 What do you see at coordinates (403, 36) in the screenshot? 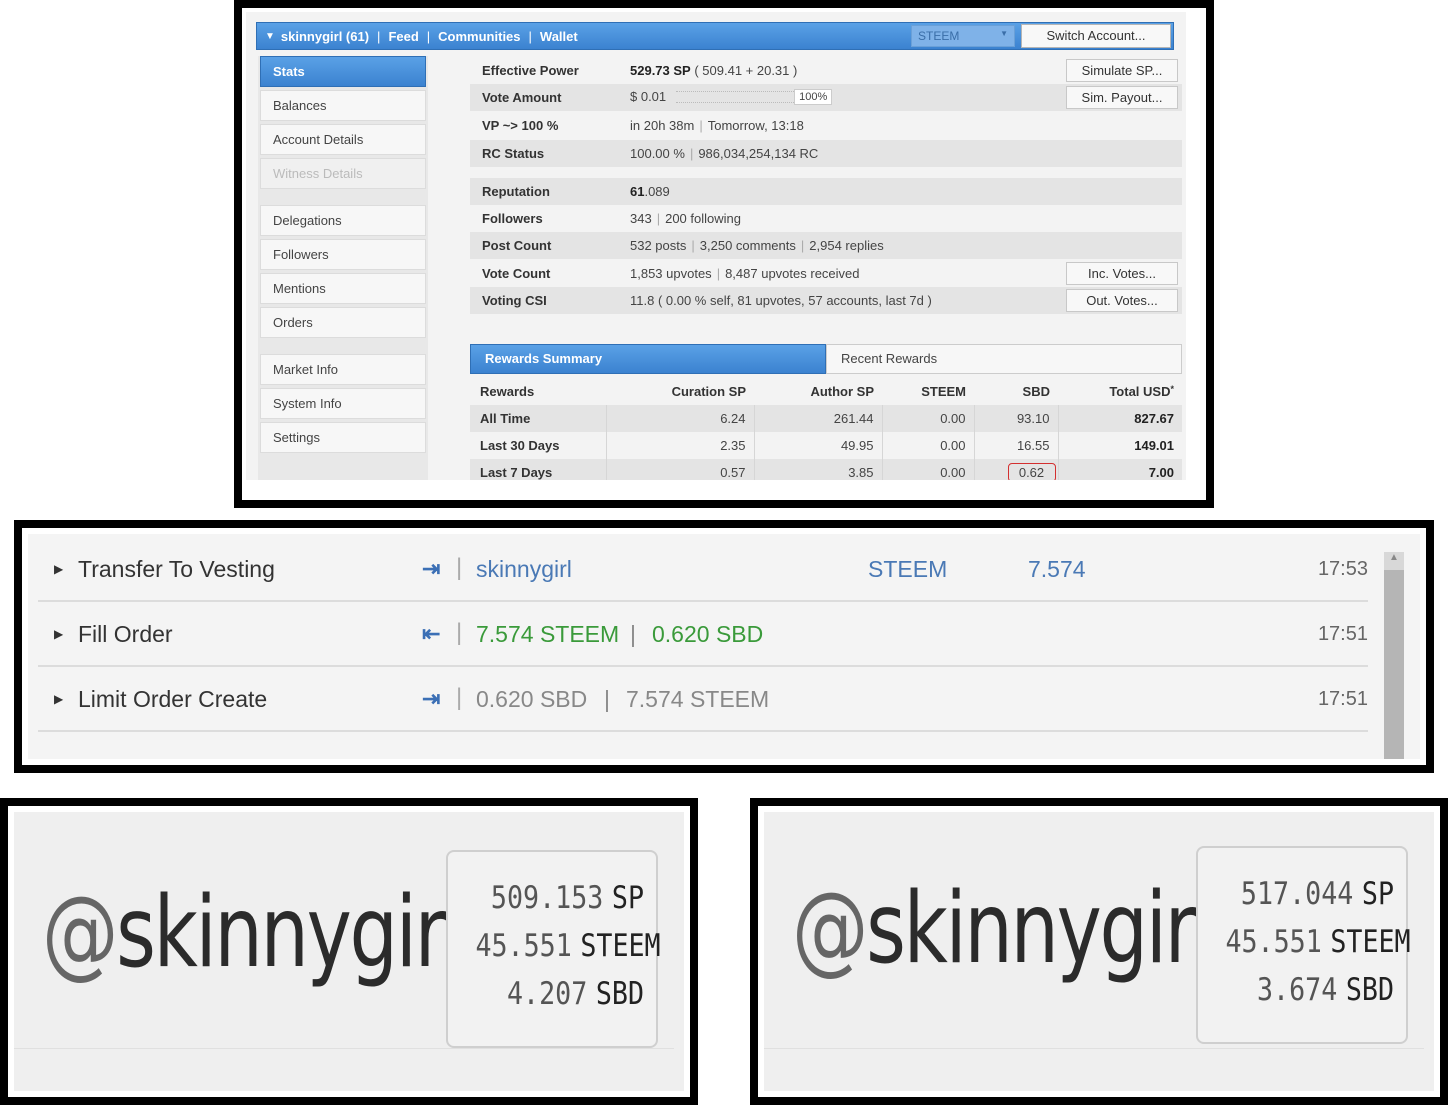
I see `nav-feed: Feed` at bounding box center [403, 36].